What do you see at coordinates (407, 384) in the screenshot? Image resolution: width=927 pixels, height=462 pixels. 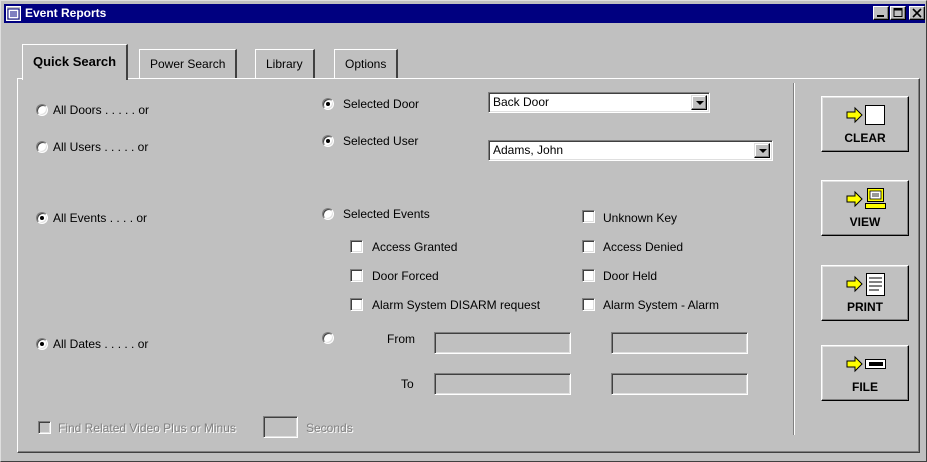 I see `to-label: To` at bounding box center [407, 384].